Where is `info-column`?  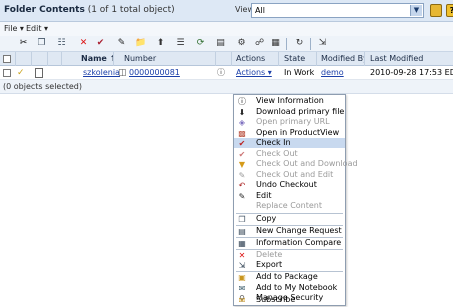
info-column is located at coordinates (224, 59).